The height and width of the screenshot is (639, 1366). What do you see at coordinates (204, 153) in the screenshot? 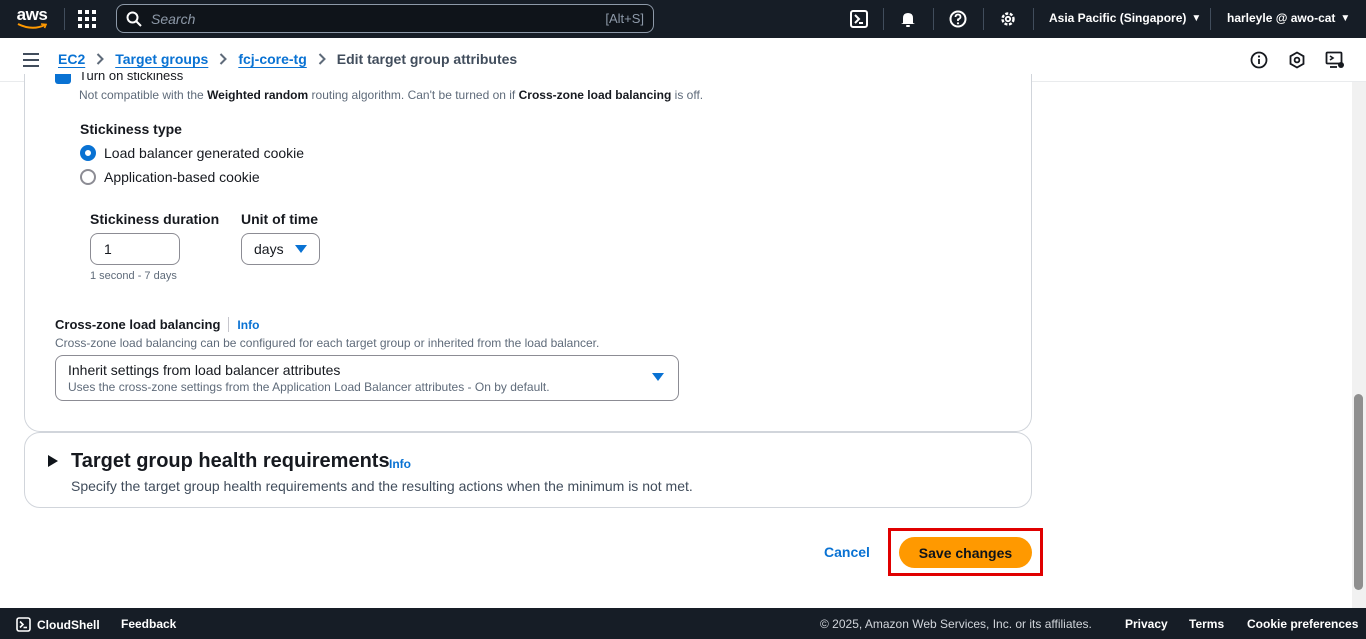
I see `radio-lb-cookie-label: Load balancer generated cookie` at bounding box center [204, 153].